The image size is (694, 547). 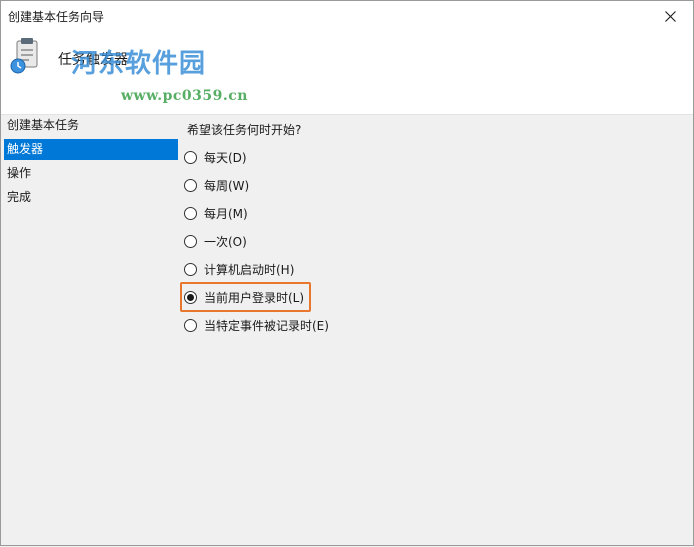 I want to click on radio-daily-circle, so click(x=190, y=157).